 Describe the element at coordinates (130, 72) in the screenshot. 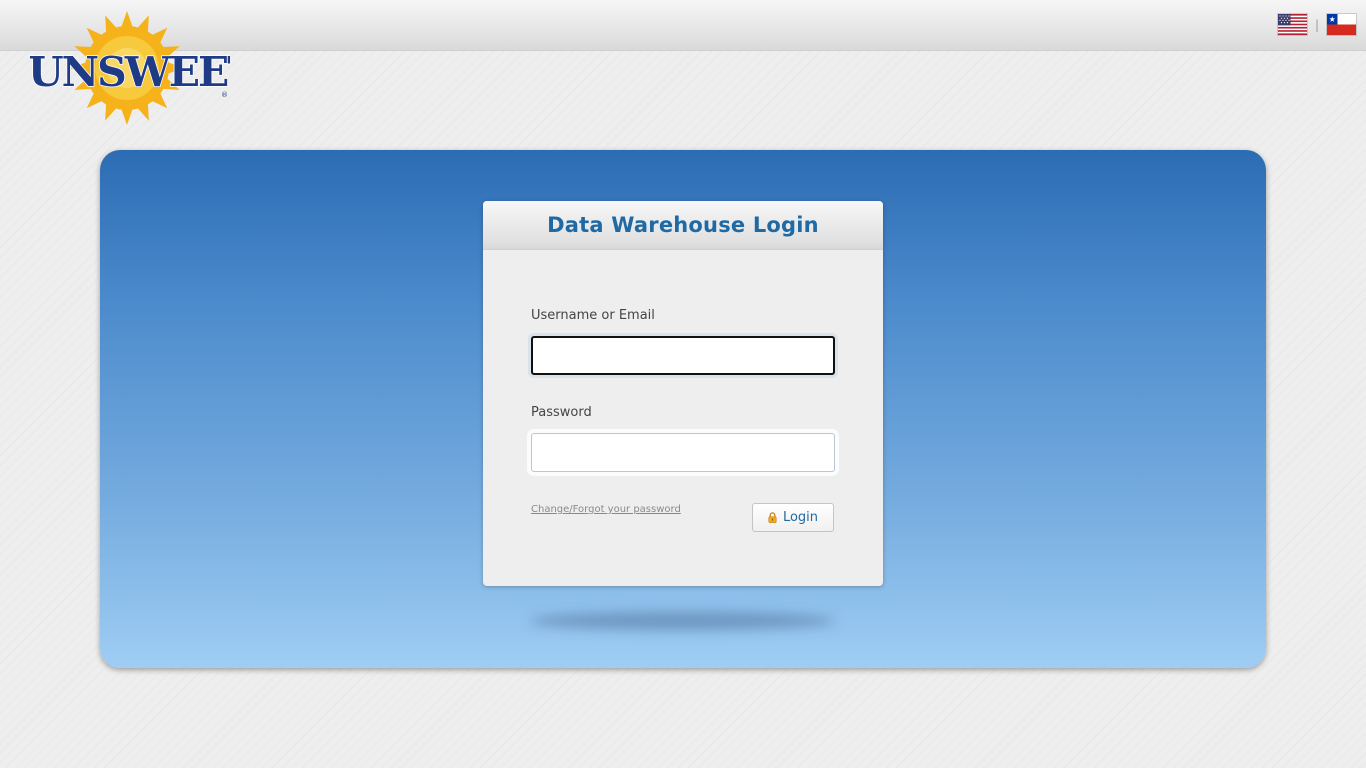

I see `logo-wordmark: SUNSWEET` at that location.